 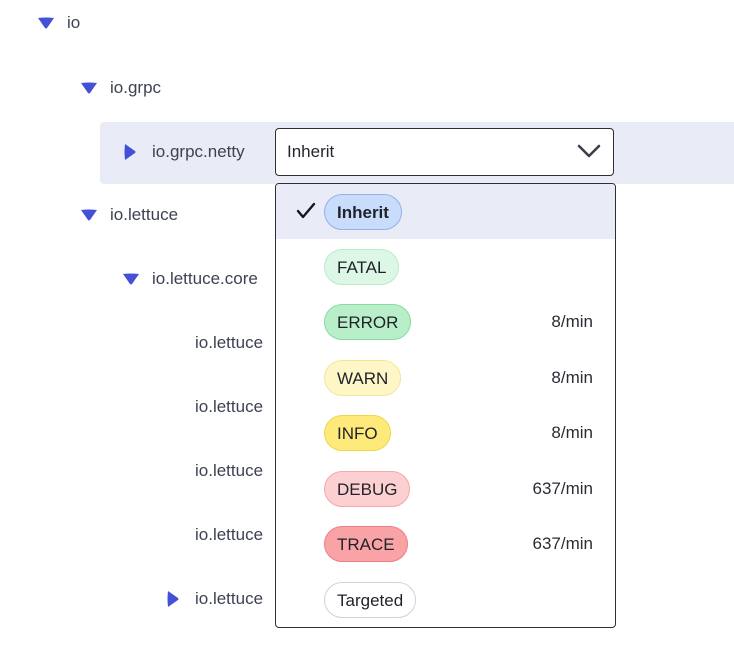 I want to click on checkmark-icon, so click(x=306, y=213).